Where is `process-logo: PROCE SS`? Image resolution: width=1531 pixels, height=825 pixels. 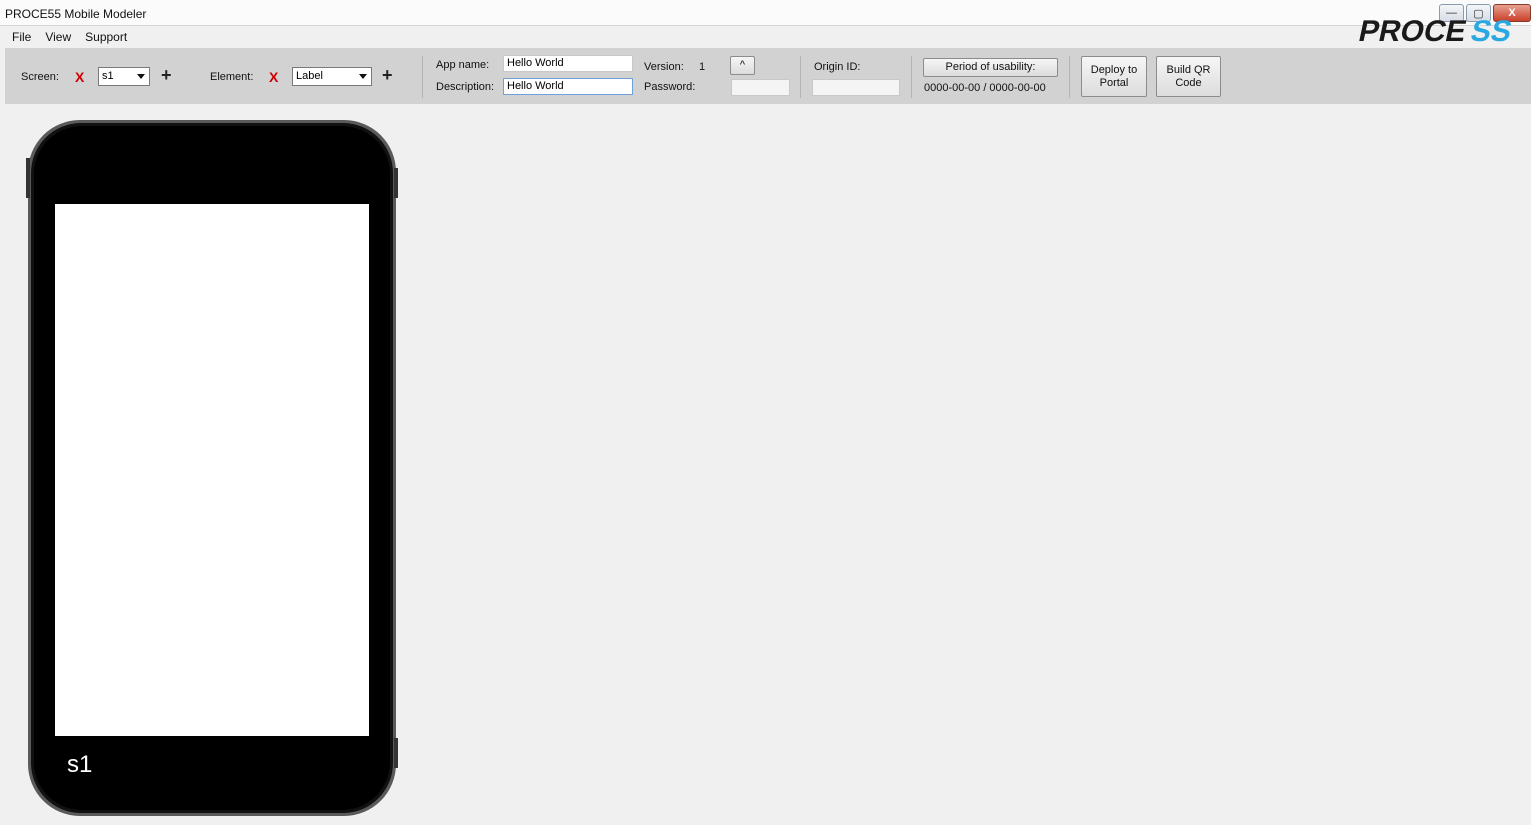
process-logo: PROCE SS is located at coordinates (1435, 30).